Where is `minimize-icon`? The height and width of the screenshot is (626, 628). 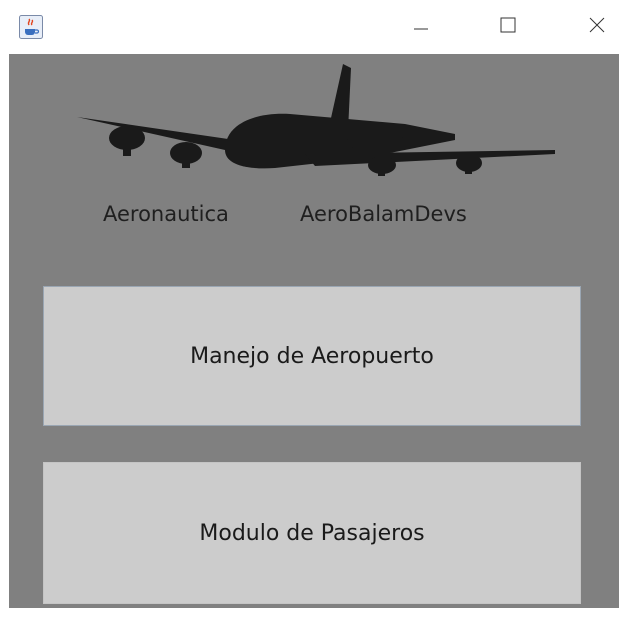 minimize-icon is located at coordinates (421, 27).